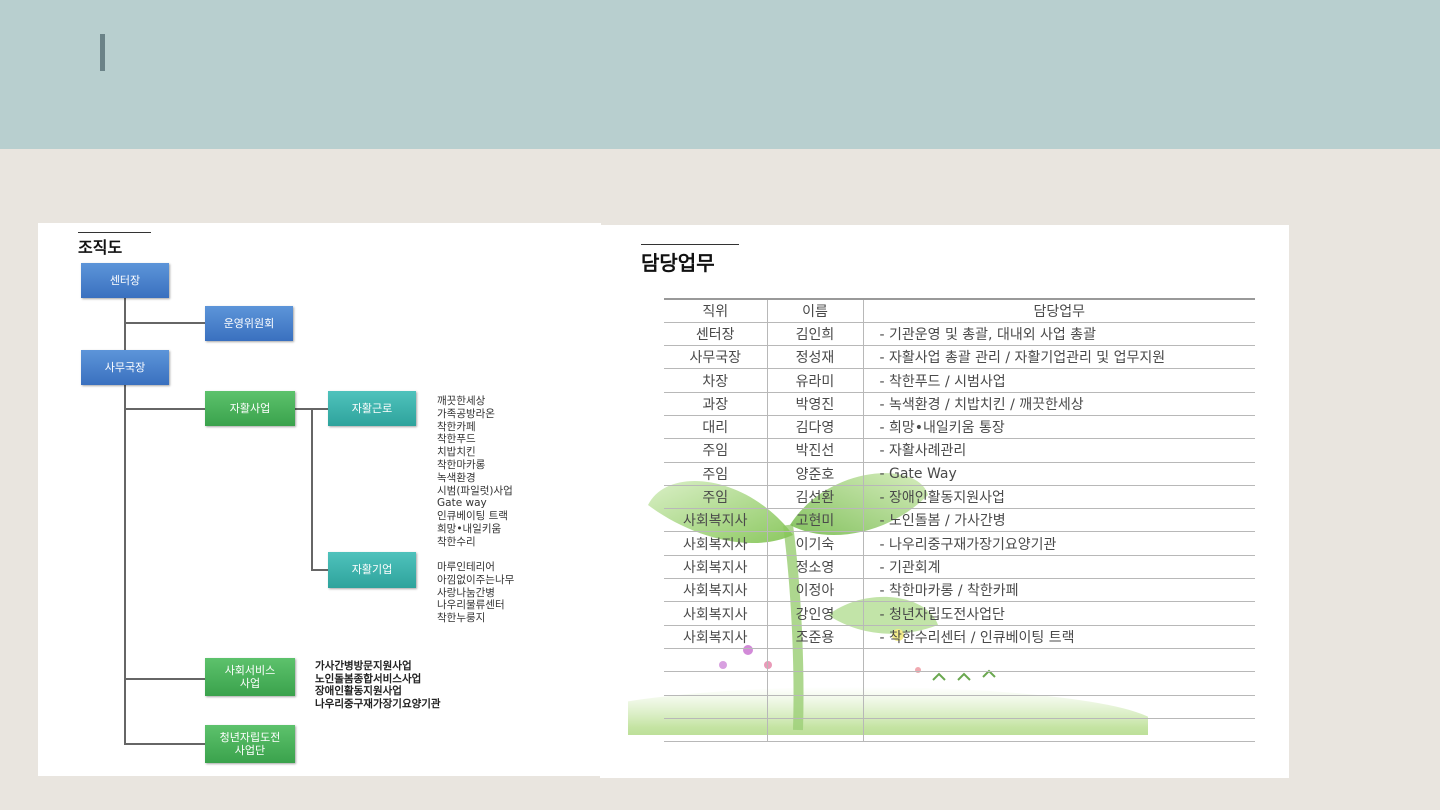 This screenshot has height=810, width=1440. What do you see at coordinates (461, 618) in the screenshot?
I see `list-item: 착한누룽지` at bounding box center [461, 618].